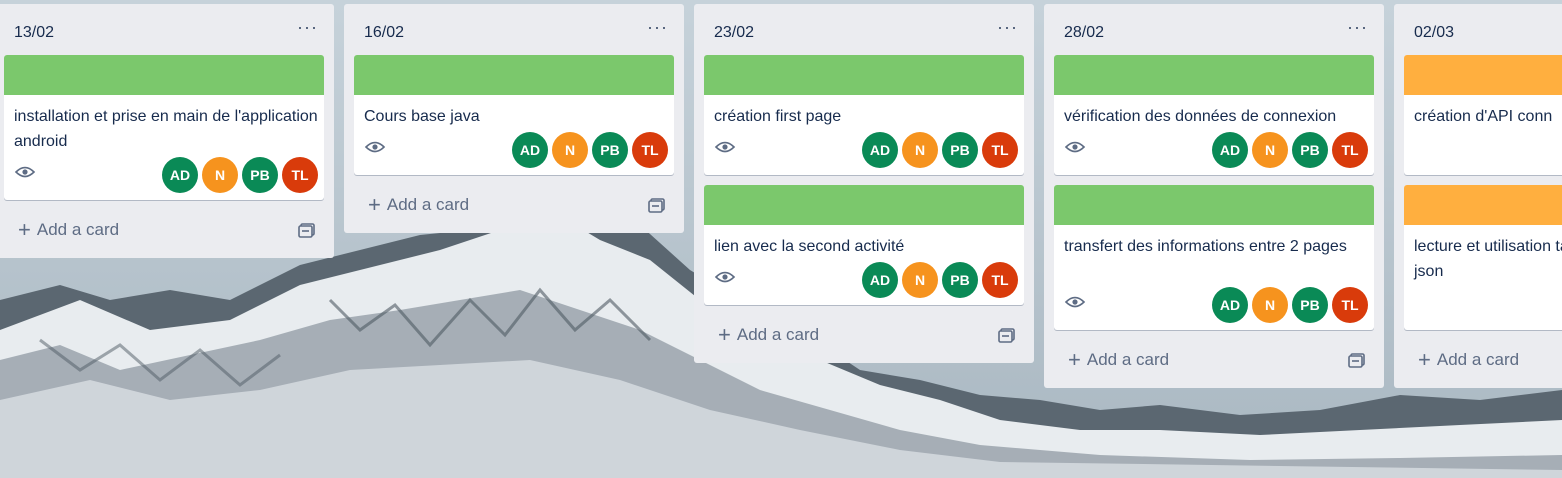  I want to click on list-title: 28/02, so click(1084, 33).